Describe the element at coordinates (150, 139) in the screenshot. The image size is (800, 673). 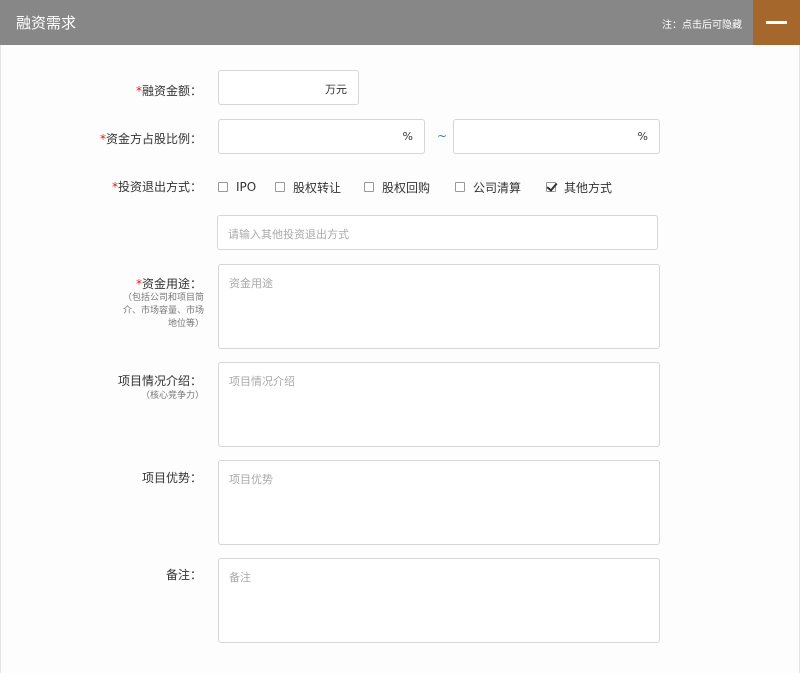
I see `ratio-label: *资金方占股比例：` at that location.